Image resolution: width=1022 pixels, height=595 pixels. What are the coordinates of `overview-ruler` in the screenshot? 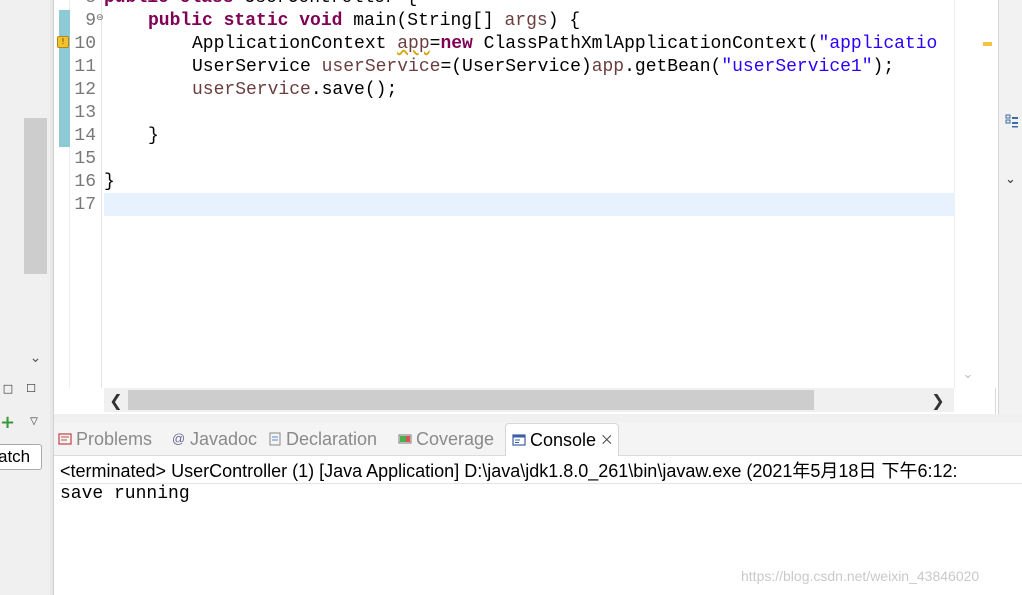 It's located at (988, 194).